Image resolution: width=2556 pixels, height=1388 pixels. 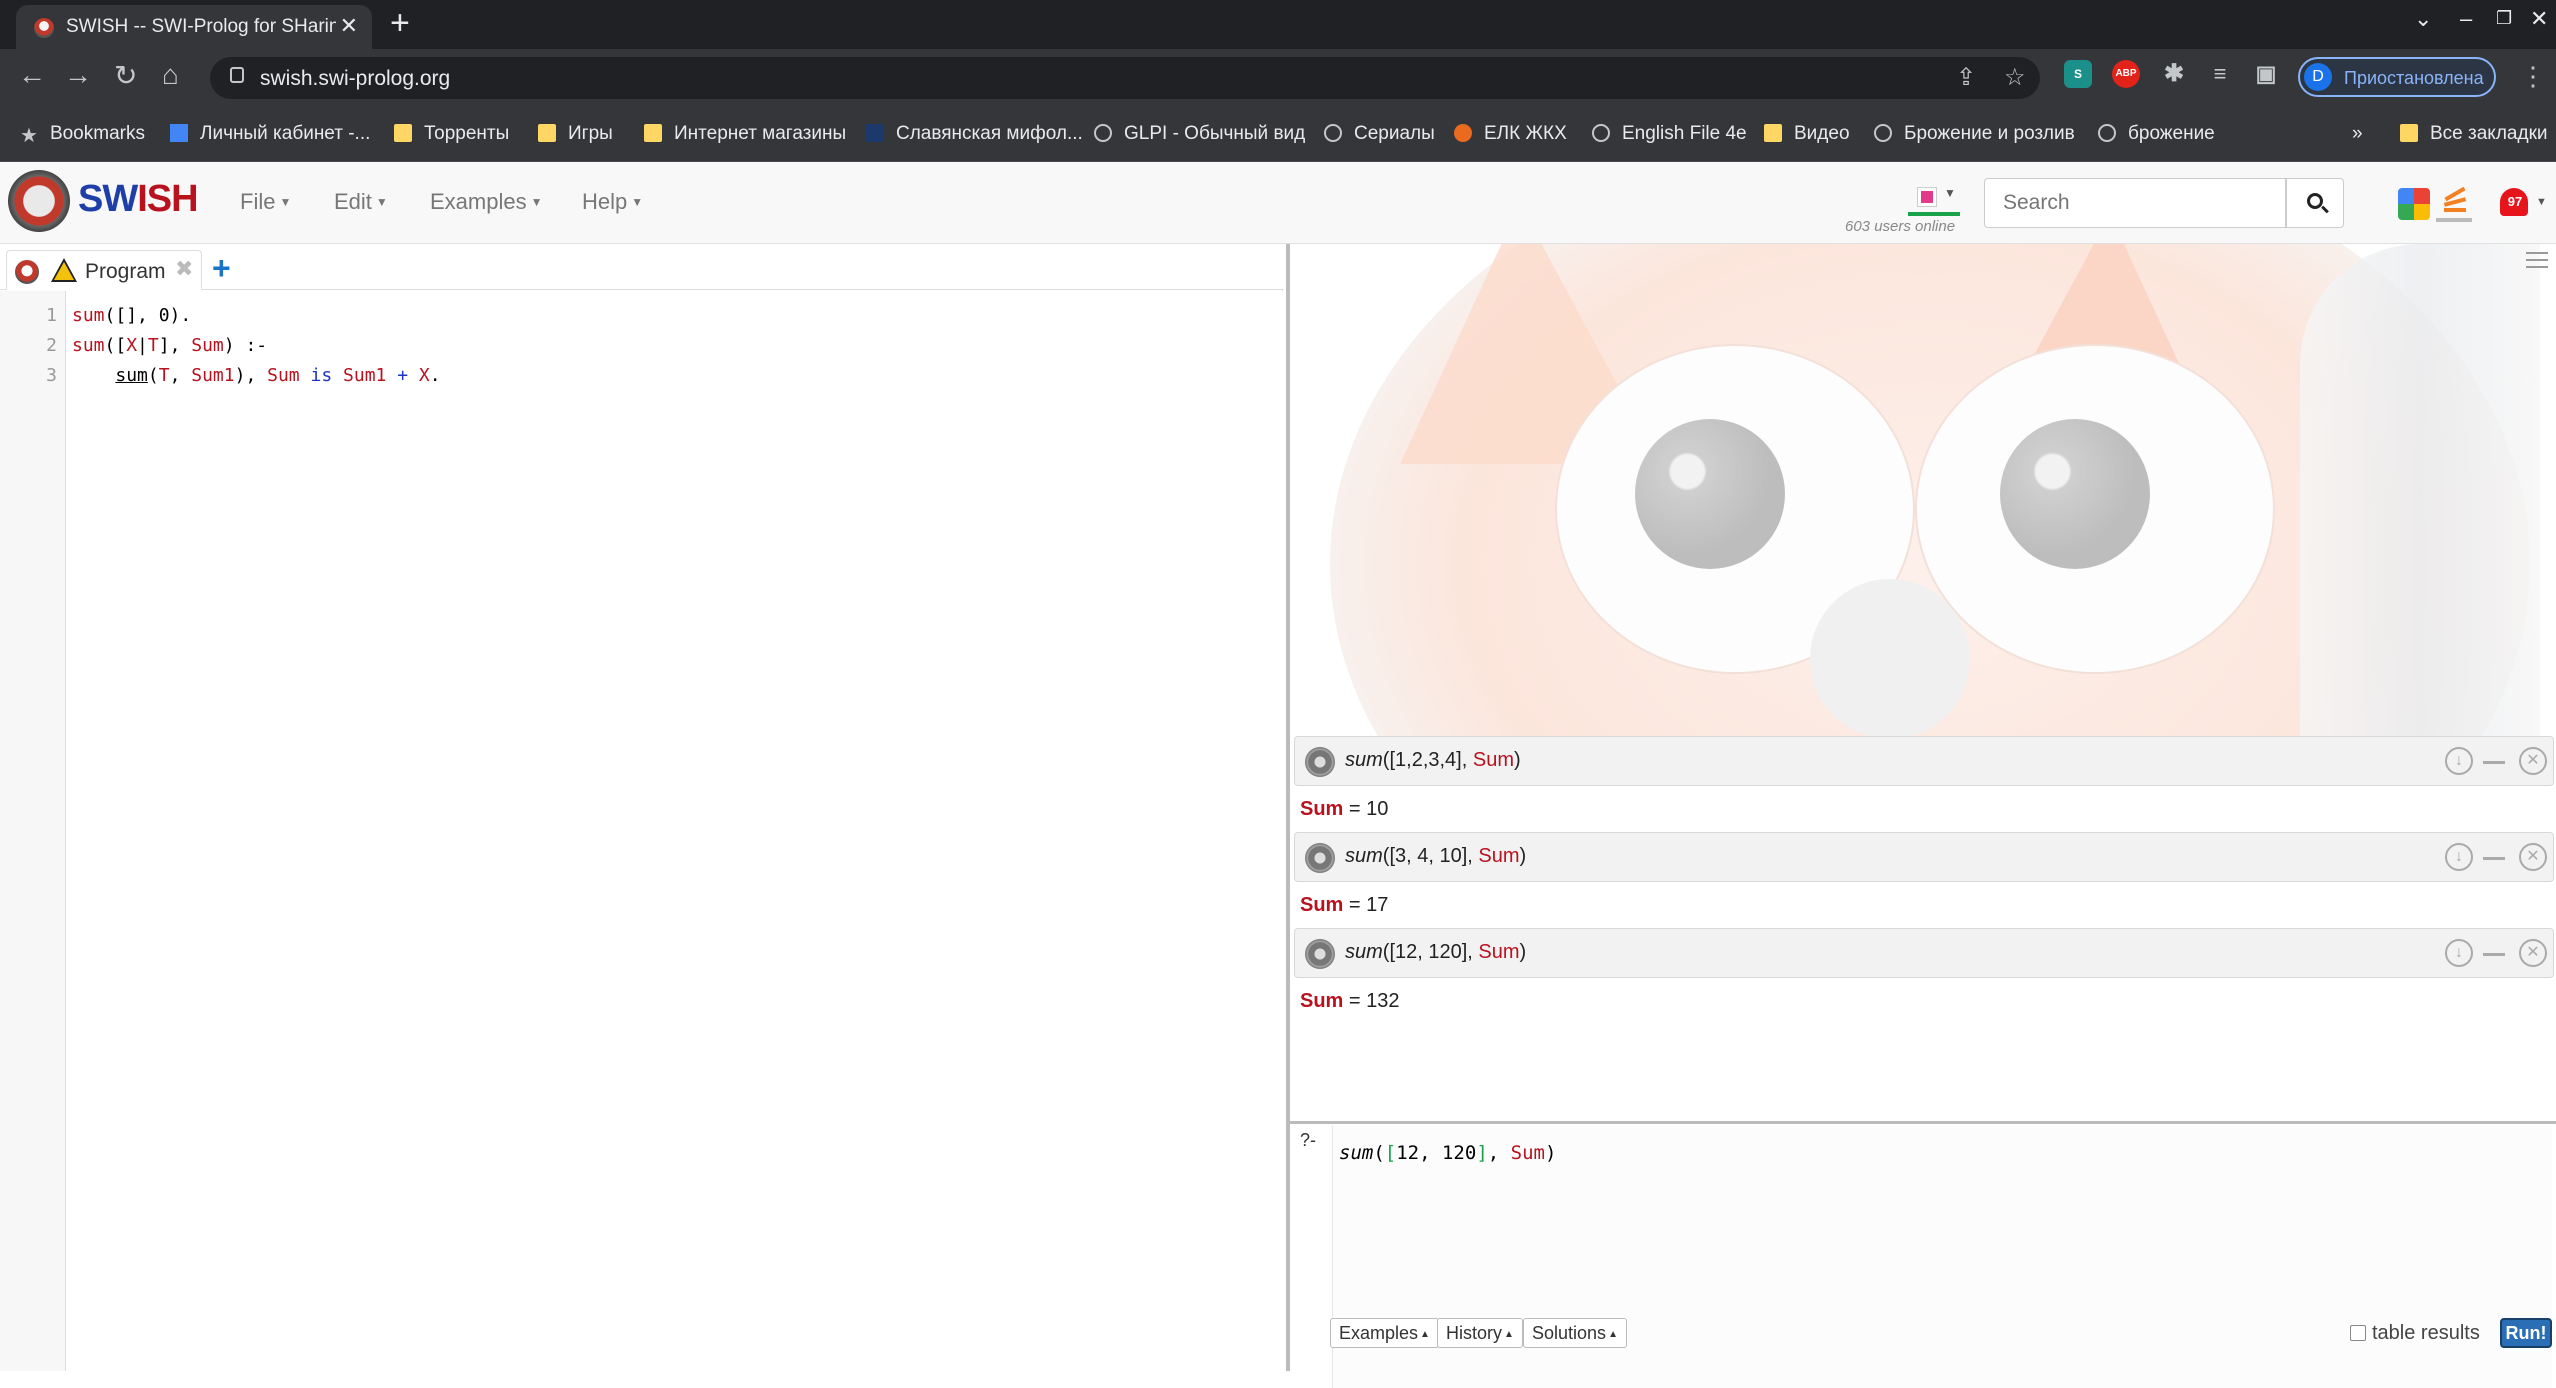 I want to click on address-bar: swish.swi-prolog.org ⇪ ☆, so click(x=1125, y=78).